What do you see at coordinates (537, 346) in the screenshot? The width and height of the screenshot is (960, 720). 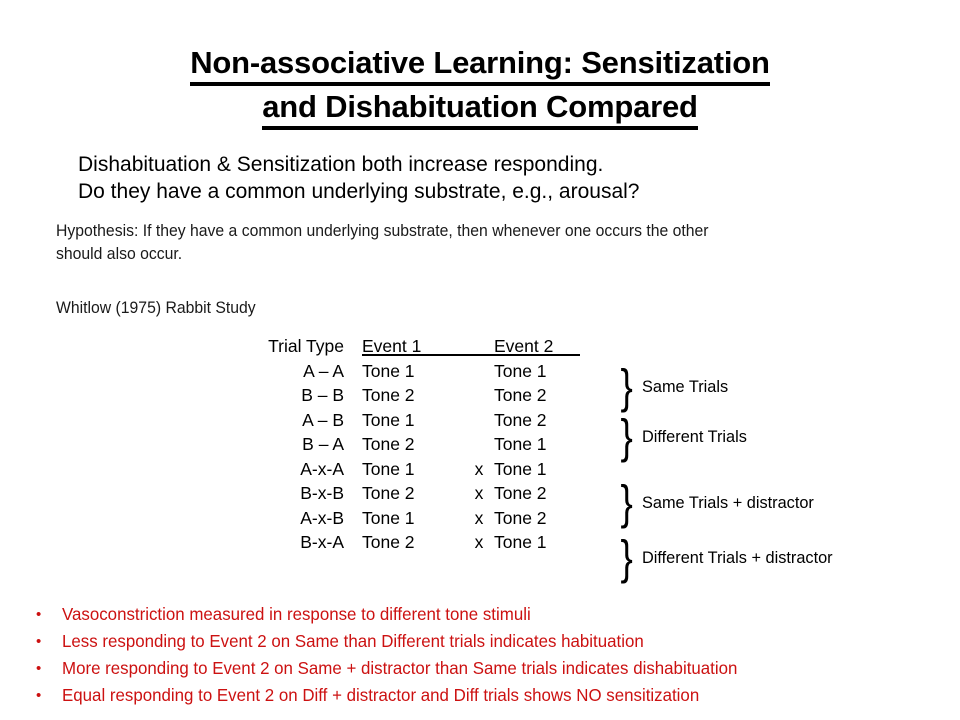 I see `header-event-2: Event 2` at bounding box center [537, 346].